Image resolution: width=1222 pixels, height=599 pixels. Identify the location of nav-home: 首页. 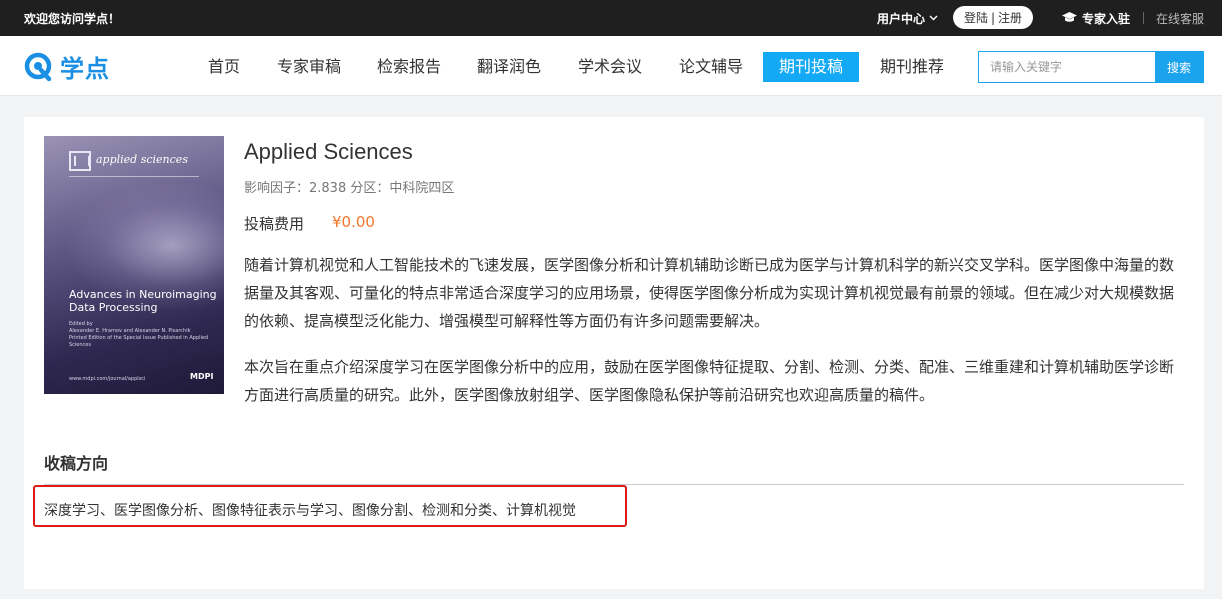
(224, 67).